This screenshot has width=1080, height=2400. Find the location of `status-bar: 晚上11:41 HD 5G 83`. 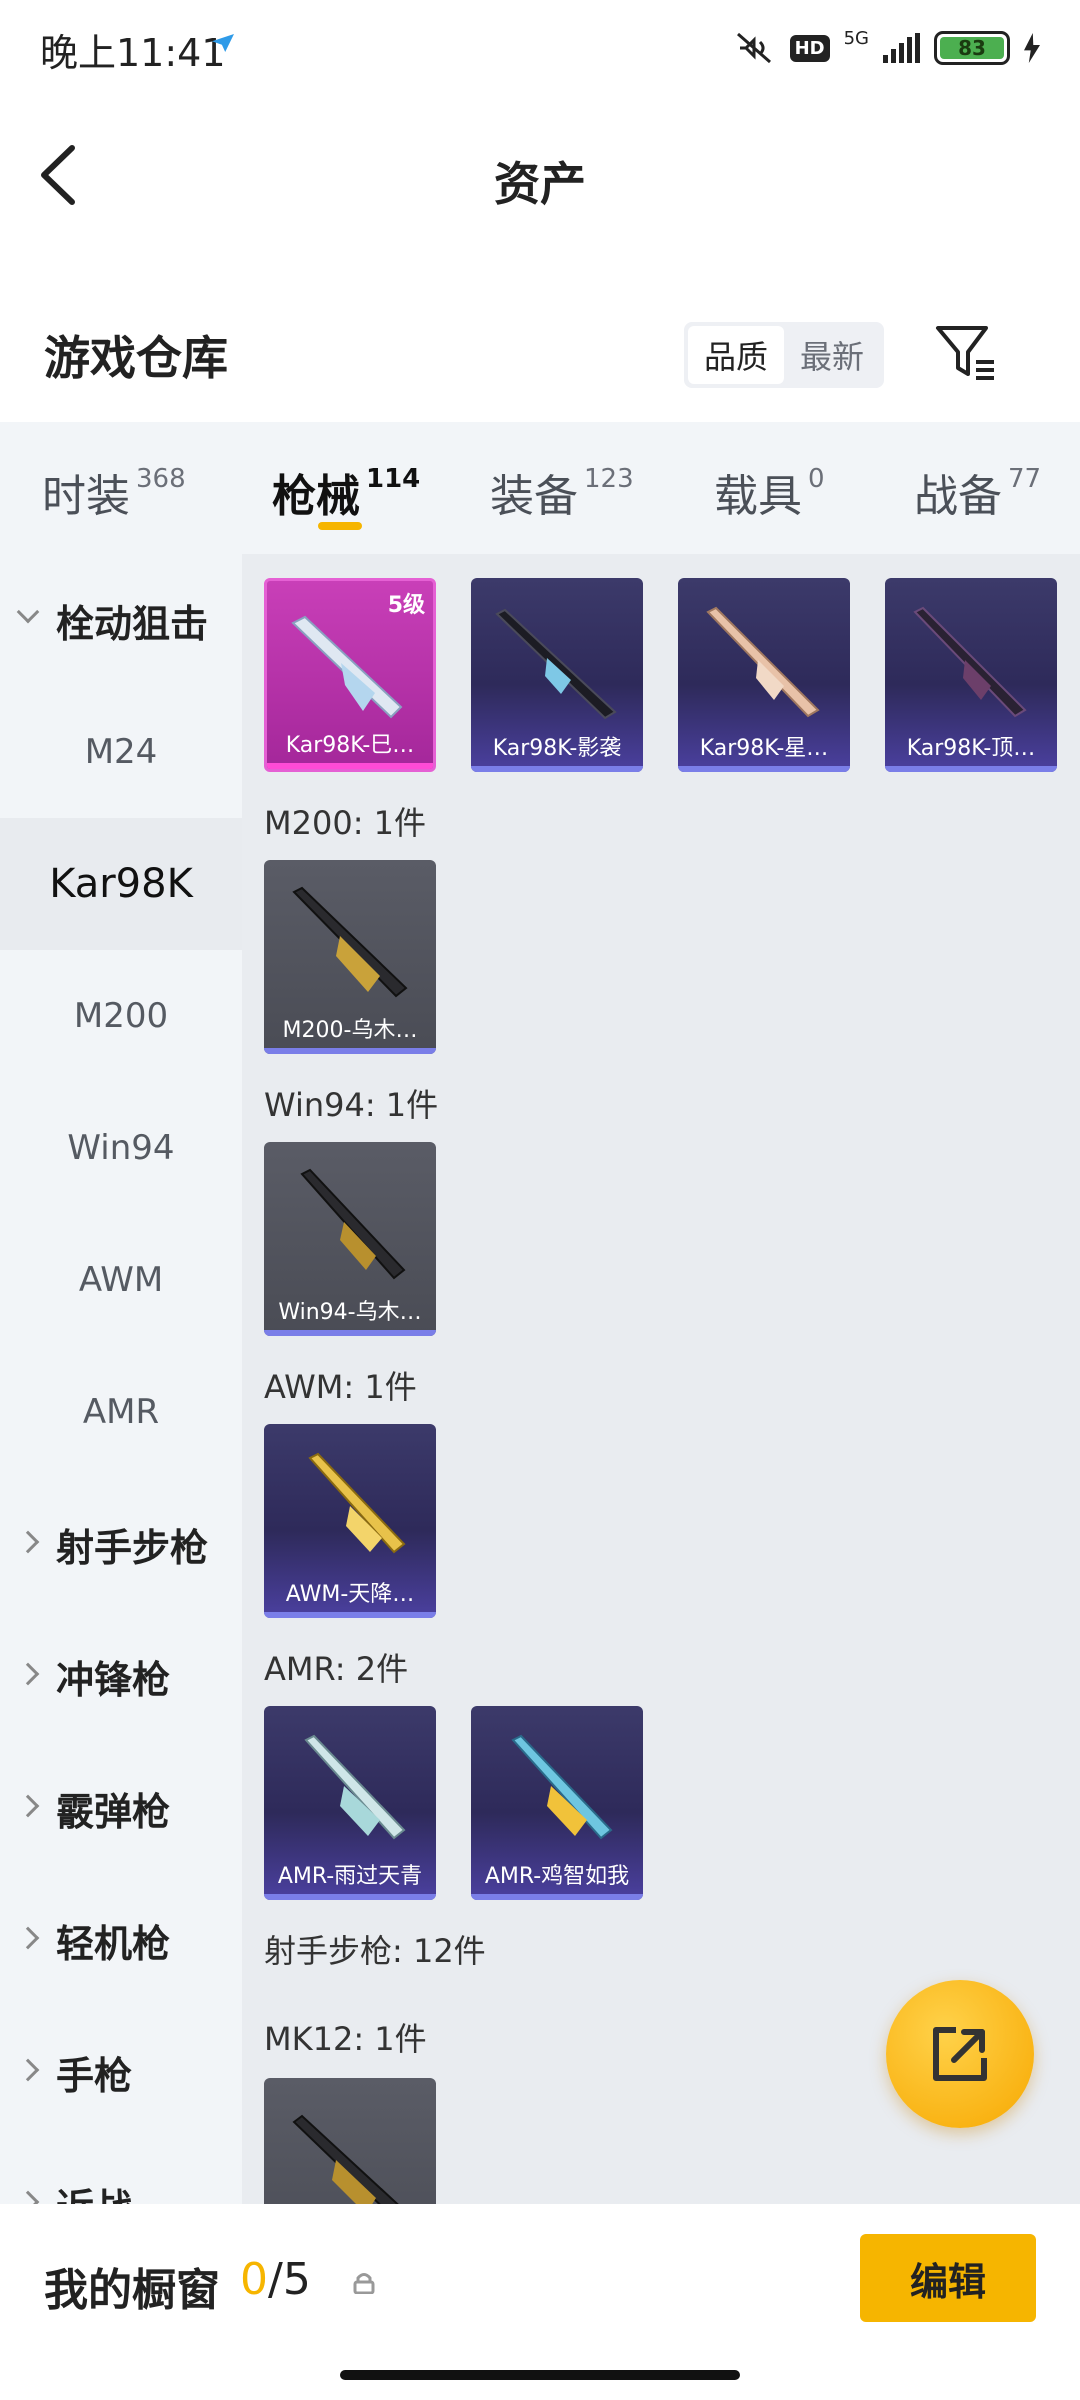

status-bar: 晚上11:41 HD 5G 83 is located at coordinates (540, 48).